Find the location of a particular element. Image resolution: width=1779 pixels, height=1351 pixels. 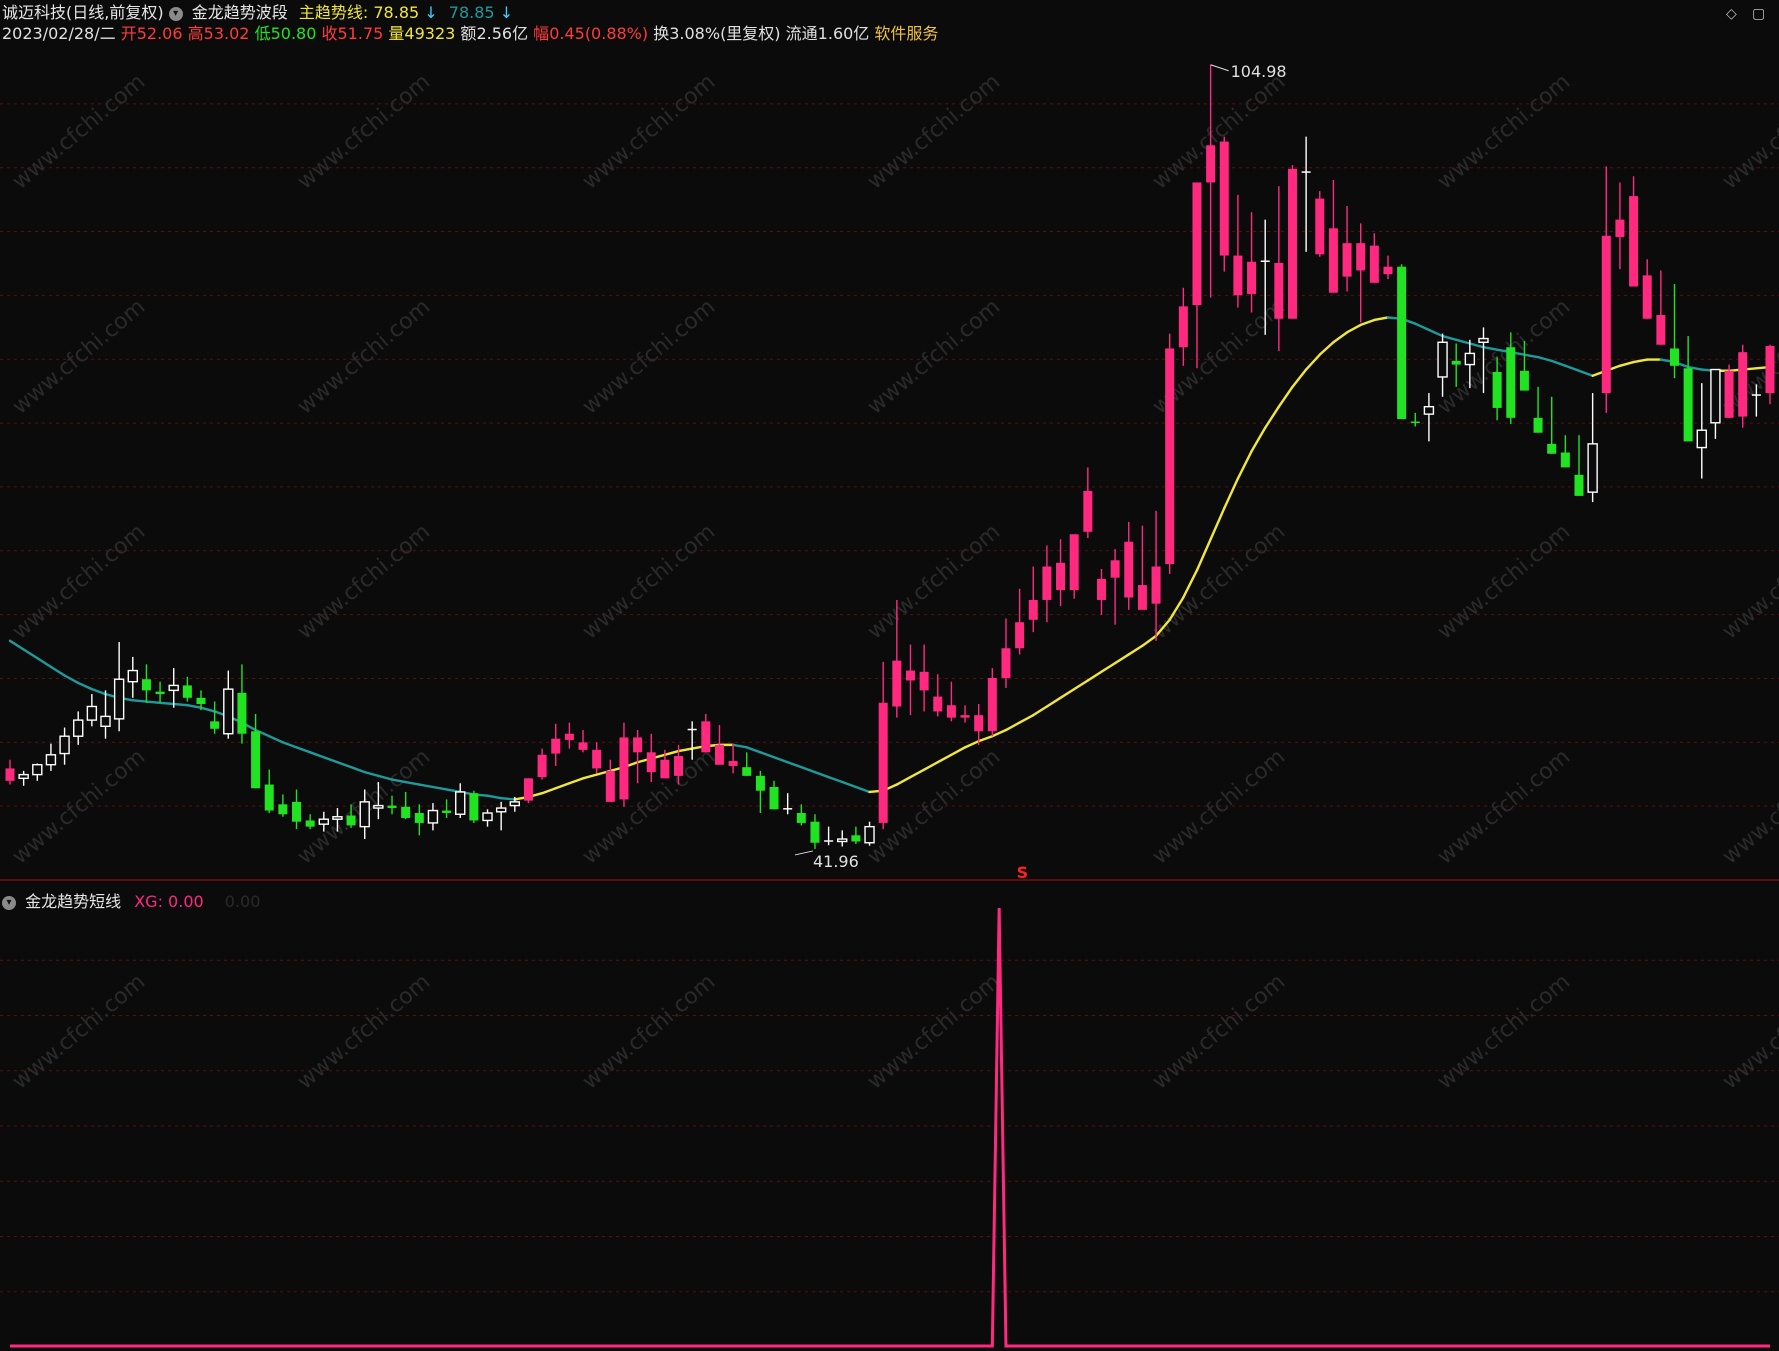

down-arrow-icon: ↓ is located at coordinates (431, 12).